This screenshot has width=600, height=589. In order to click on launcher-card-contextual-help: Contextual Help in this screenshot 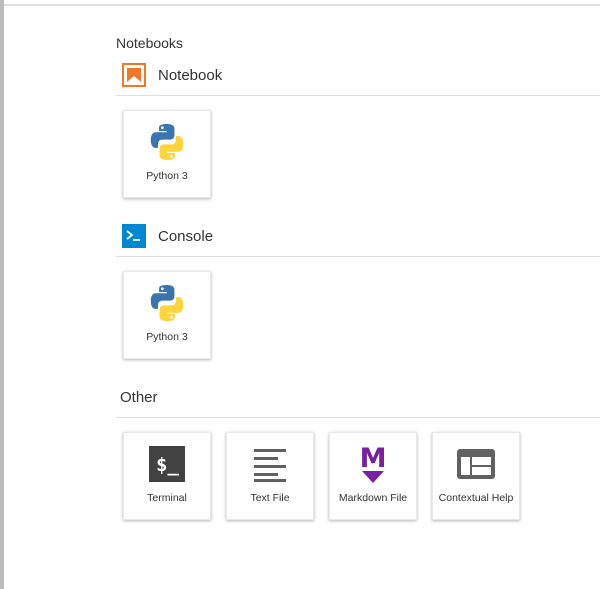, I will do `click(476, 476)`.